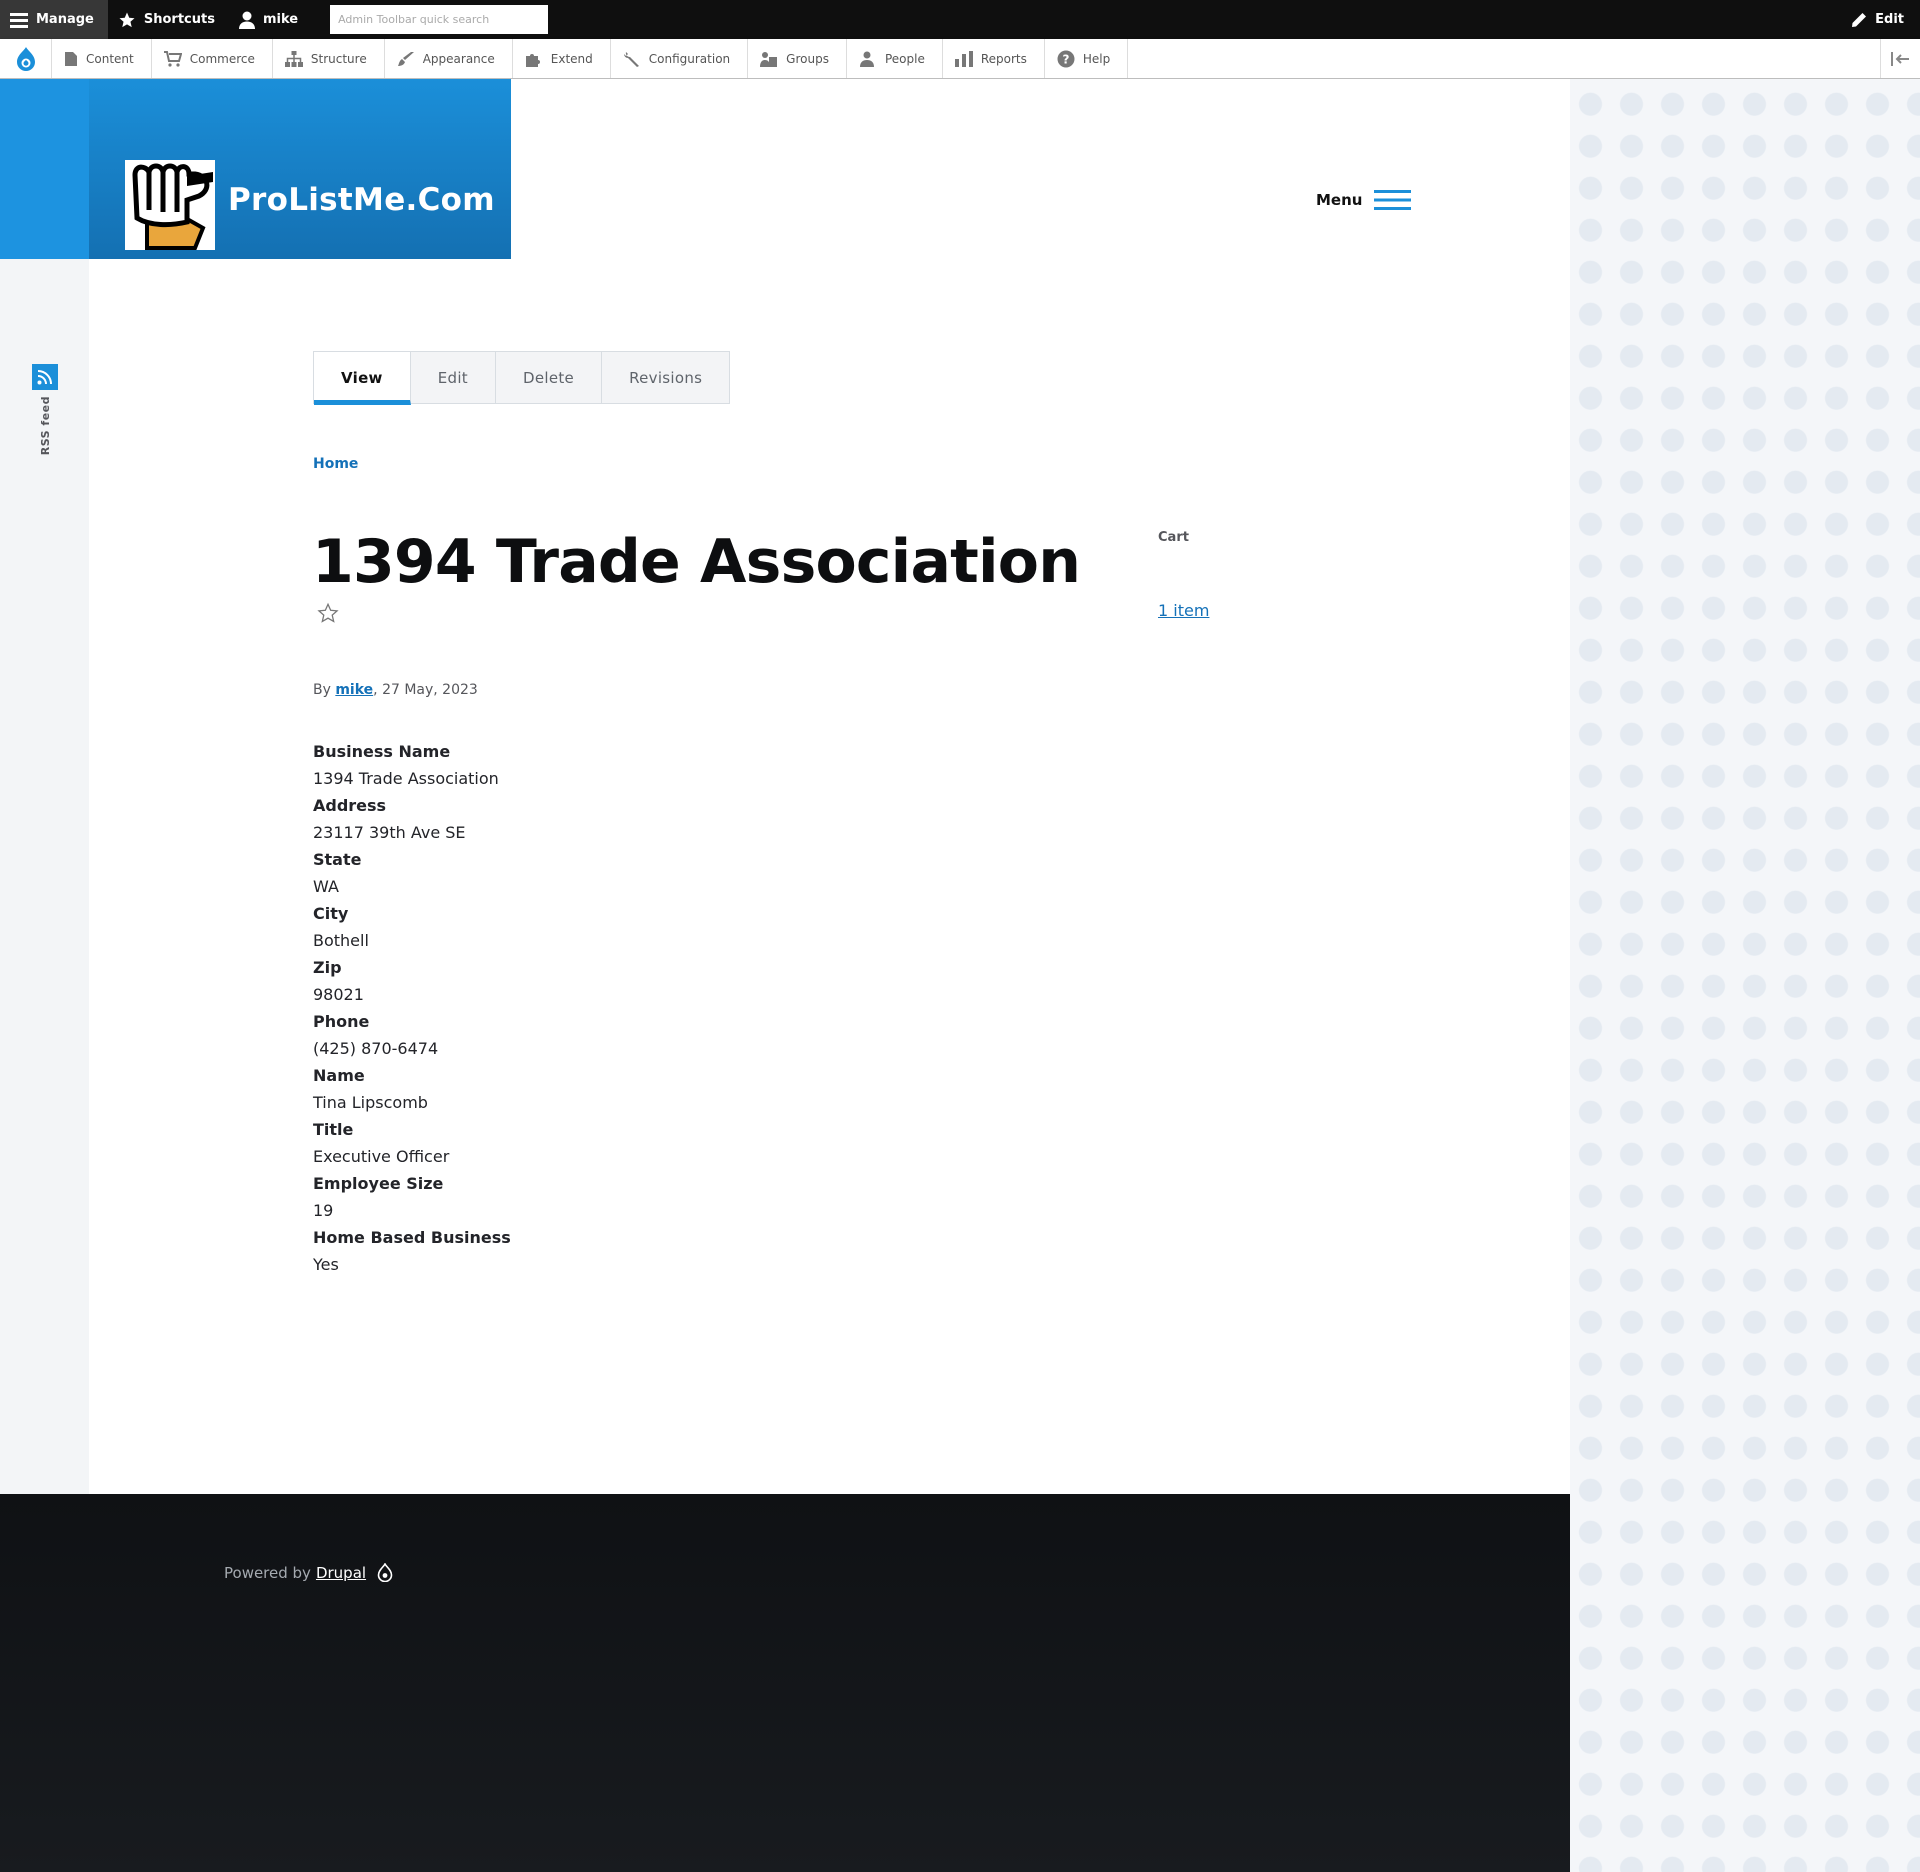 This screenshot has width=1920, height=1872. I want to click on cart-icon, so click(172, 58).